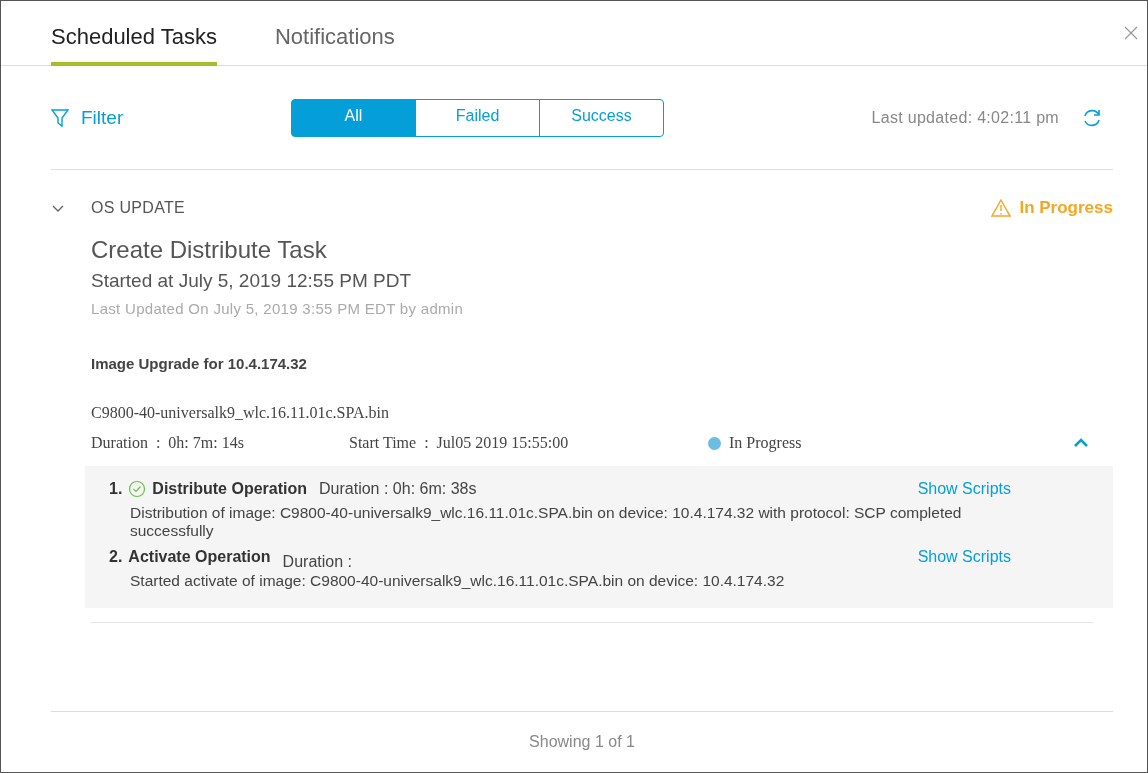 The width and height of the screenshot is (1148, 773). Describe the element at coordinates (1001, 208) in the screenshot. I see `warning-icon` at that location.